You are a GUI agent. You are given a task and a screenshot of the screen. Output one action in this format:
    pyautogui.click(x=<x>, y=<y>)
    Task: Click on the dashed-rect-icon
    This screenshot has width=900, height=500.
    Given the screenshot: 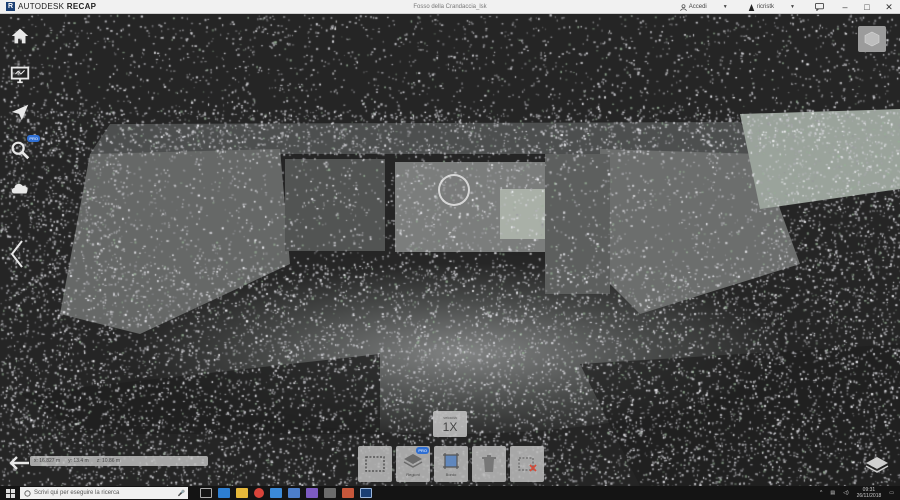 What is the action you would take?
    pyautogui.click(x=375, y=463)
    